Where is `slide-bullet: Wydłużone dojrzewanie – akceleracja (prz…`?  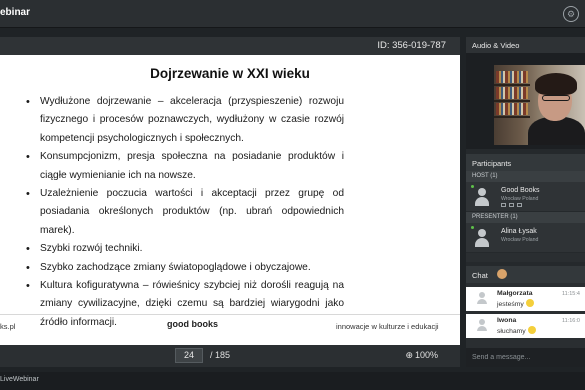 slide-bullet: Wydłużone dojrzewanie – akceleracja (prz… is located at coordinates (185, 120).